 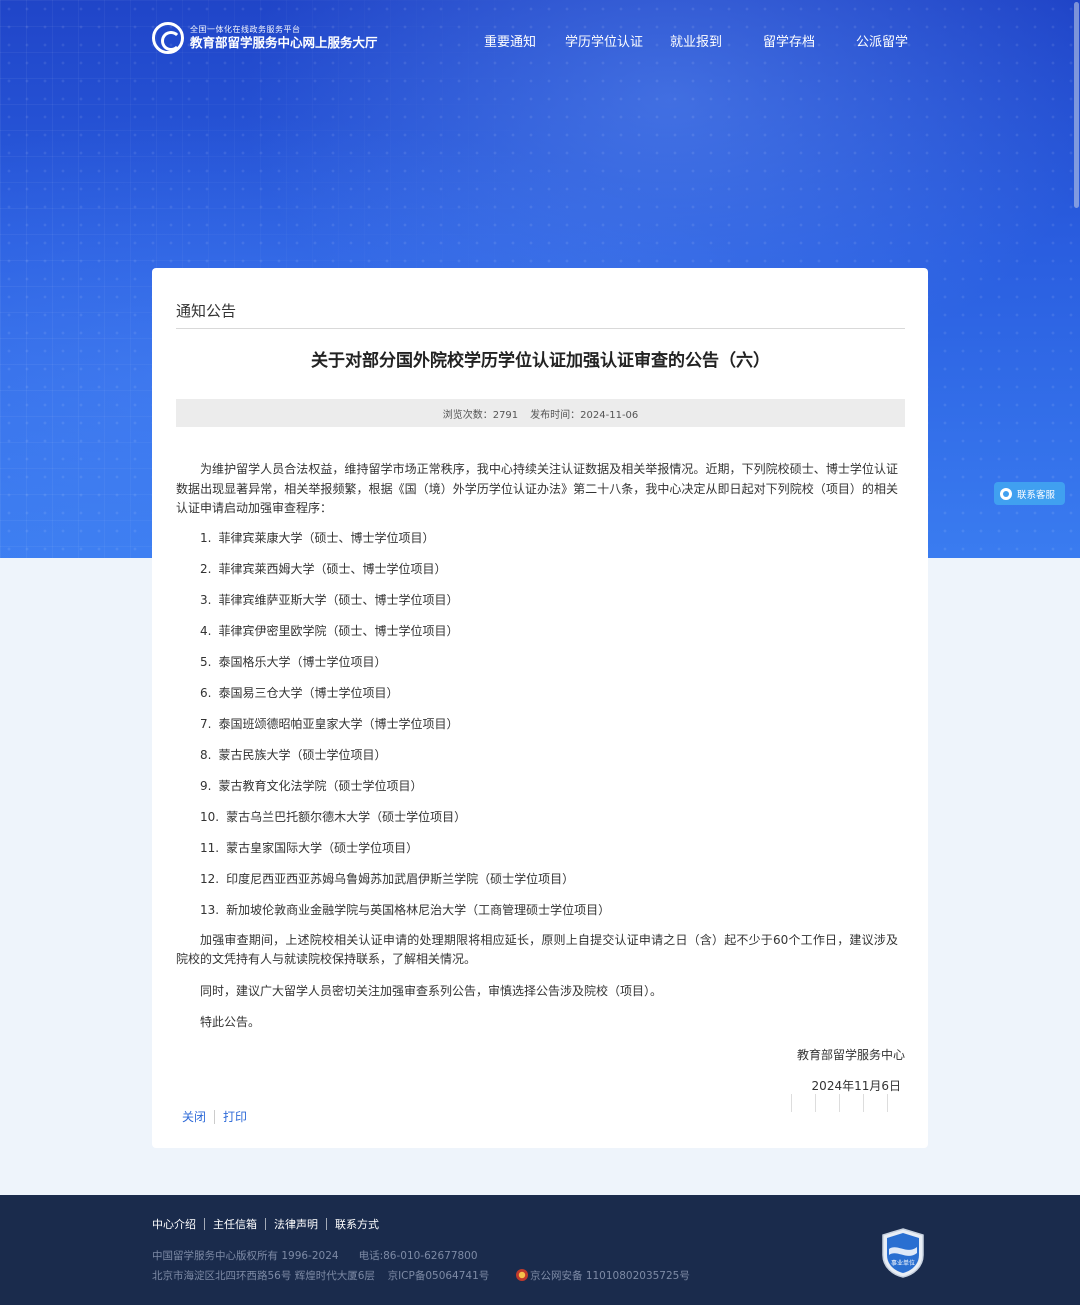 I want to click on list-item-text: 菲律宾莱西姆大学（硕士、博士学位项目）, so click(x=332, y=568).